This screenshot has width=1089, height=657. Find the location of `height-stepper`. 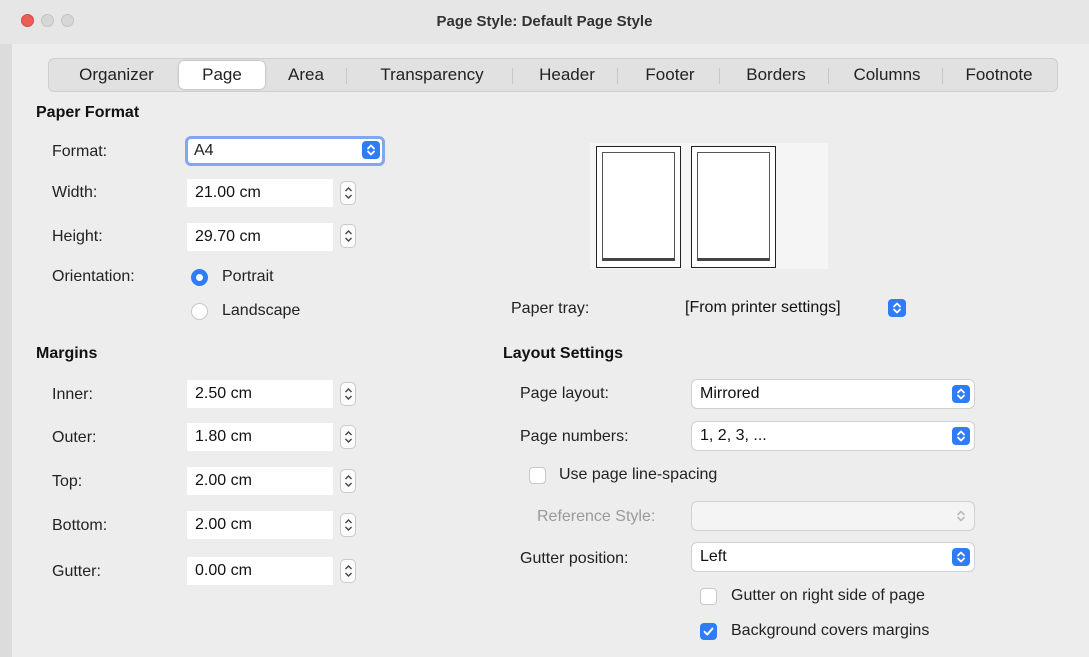

height-stepper is located at coordinates (348, 236).